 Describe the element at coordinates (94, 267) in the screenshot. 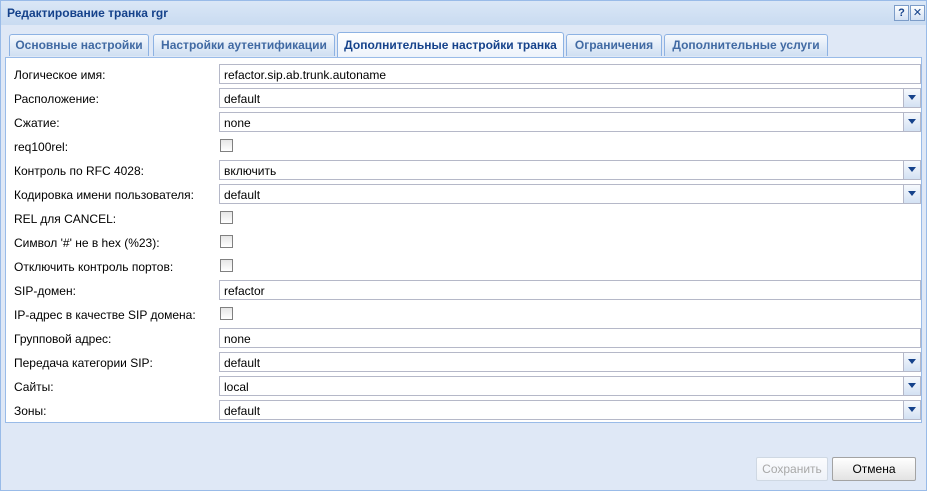

I see `disable-port-control-label: Отключить контроль портов:` at that location.